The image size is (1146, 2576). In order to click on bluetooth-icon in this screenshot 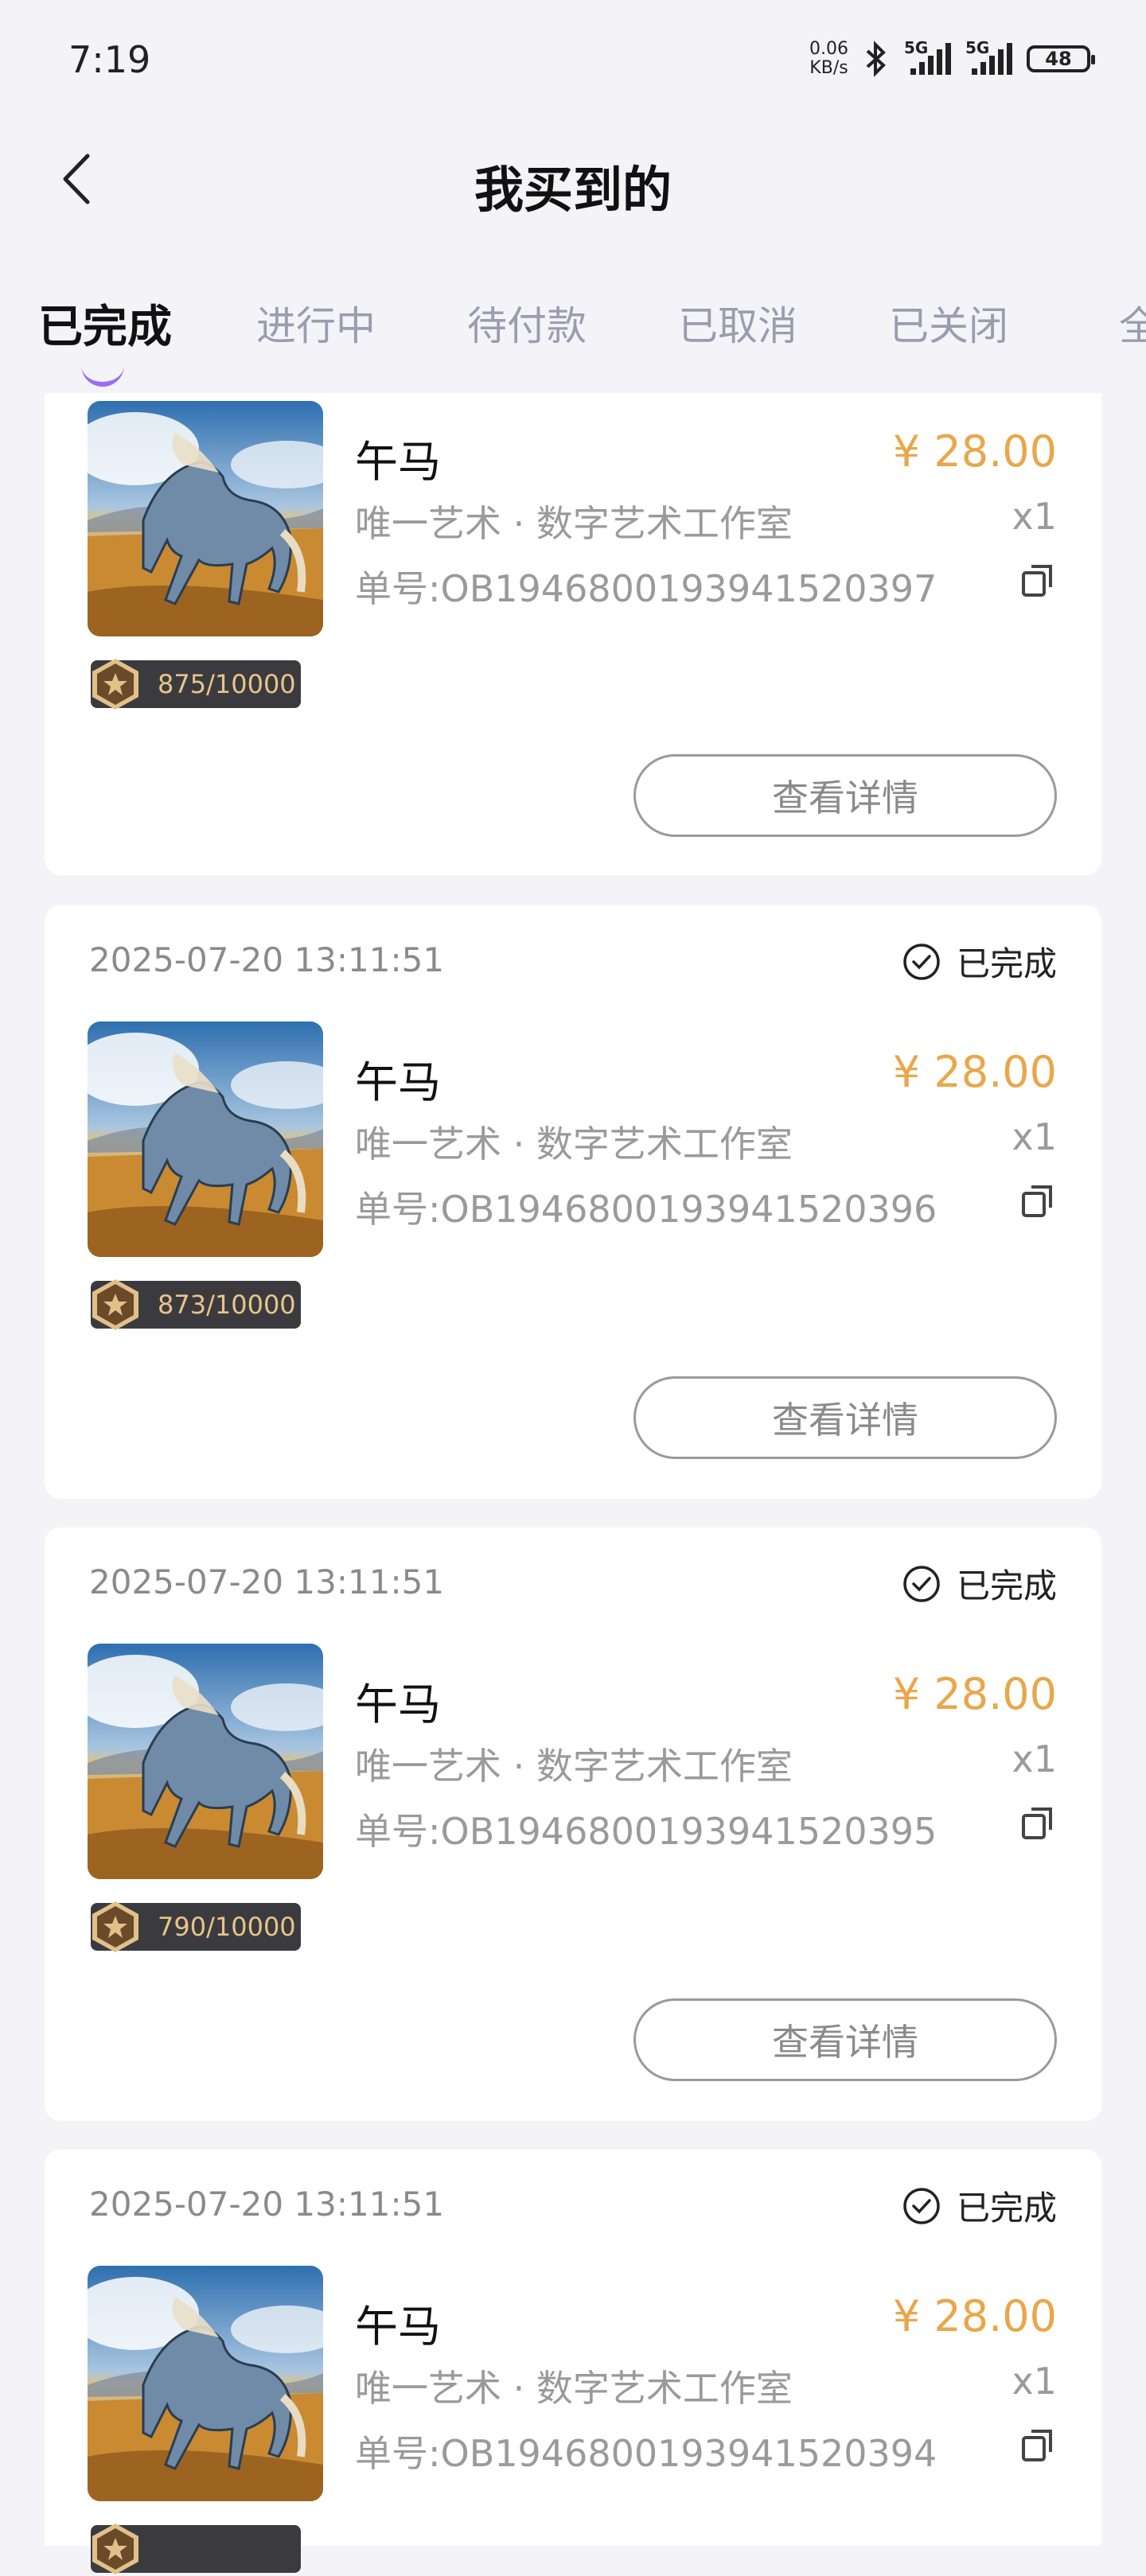, I will do `click(876, 59)`.